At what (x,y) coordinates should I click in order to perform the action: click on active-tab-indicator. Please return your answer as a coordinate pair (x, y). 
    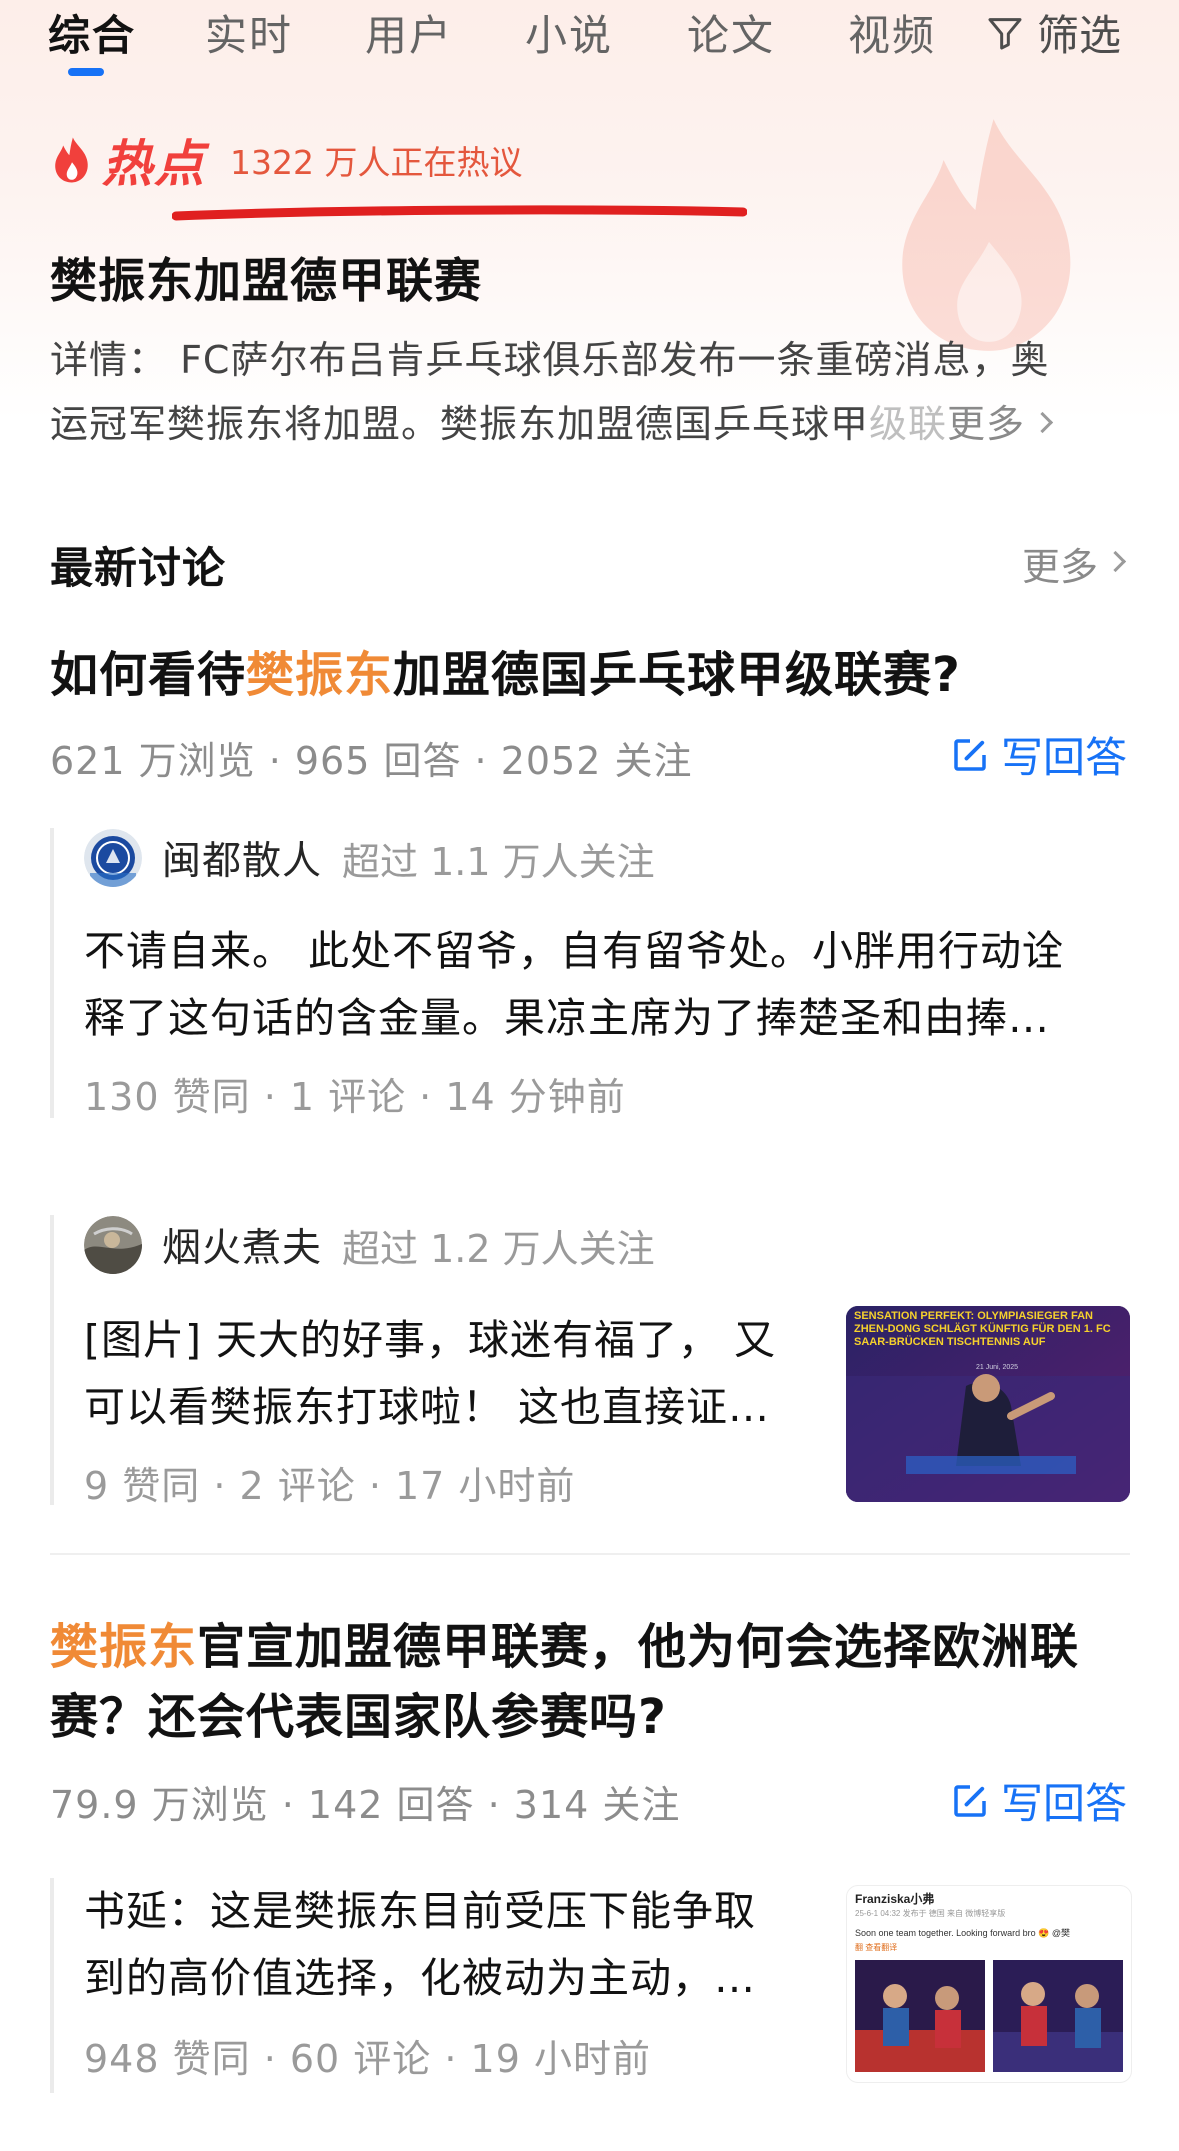
    Looking at the image, I should click on (86, 72).